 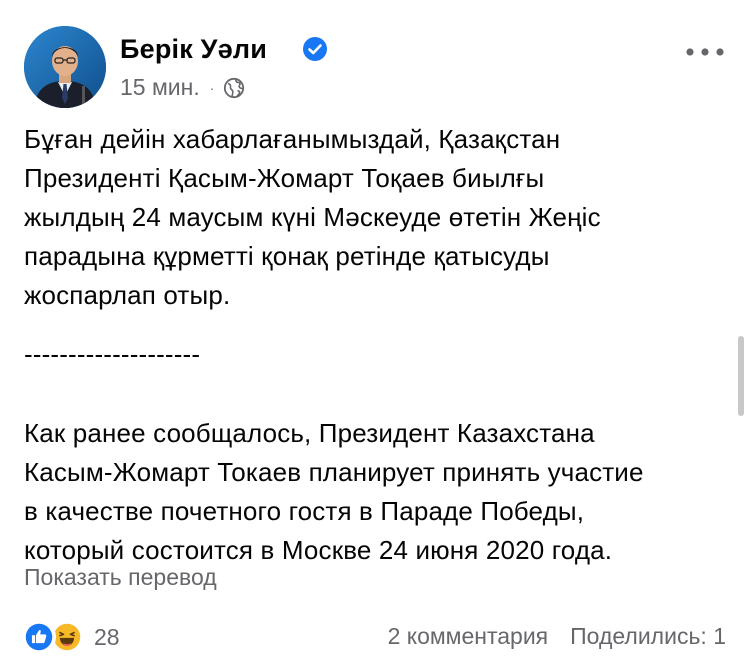 What do you see at coordinates (374, 638) in the screenshot?
I see `post-footer: 28 2 комментария Поделились: 1` at bounding box center [374, 638].